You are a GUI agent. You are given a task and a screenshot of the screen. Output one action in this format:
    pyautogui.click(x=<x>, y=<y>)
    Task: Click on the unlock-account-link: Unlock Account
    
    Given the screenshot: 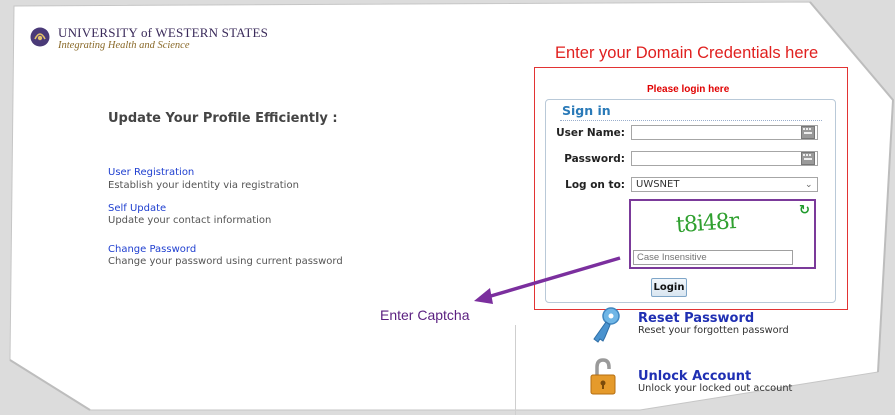 What is the action you would take?
    pyautogui.click(x=694, y=376)
    